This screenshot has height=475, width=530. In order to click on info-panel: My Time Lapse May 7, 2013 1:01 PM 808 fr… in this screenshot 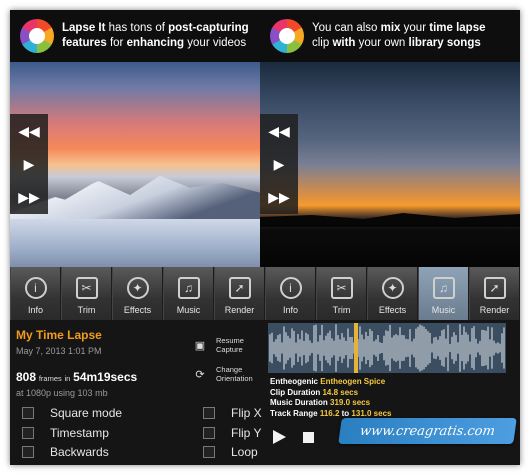, I will do `click(137, 392)`.